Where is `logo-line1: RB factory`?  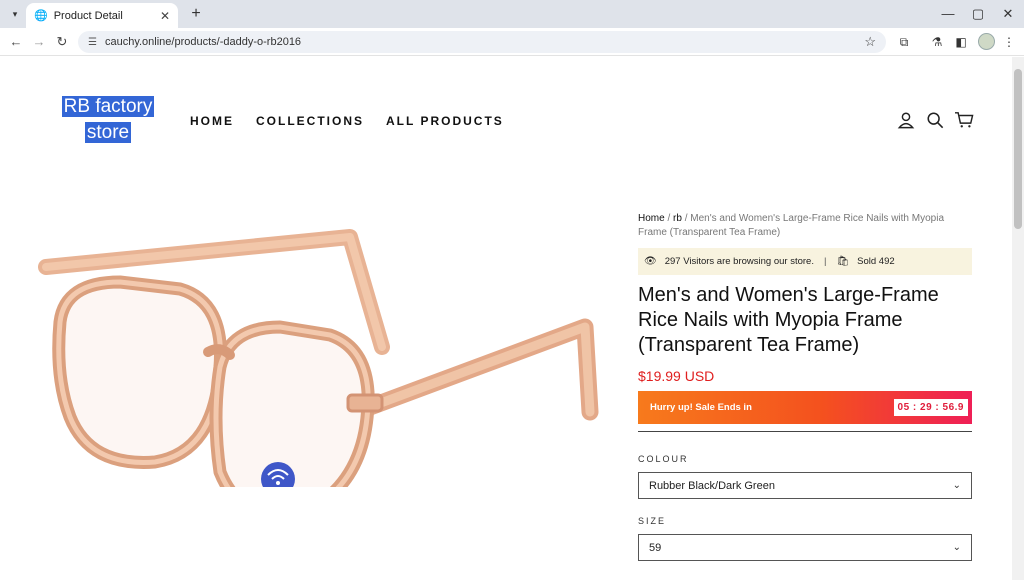
logo-line1: RB factory is located at coordinates (108, 106).